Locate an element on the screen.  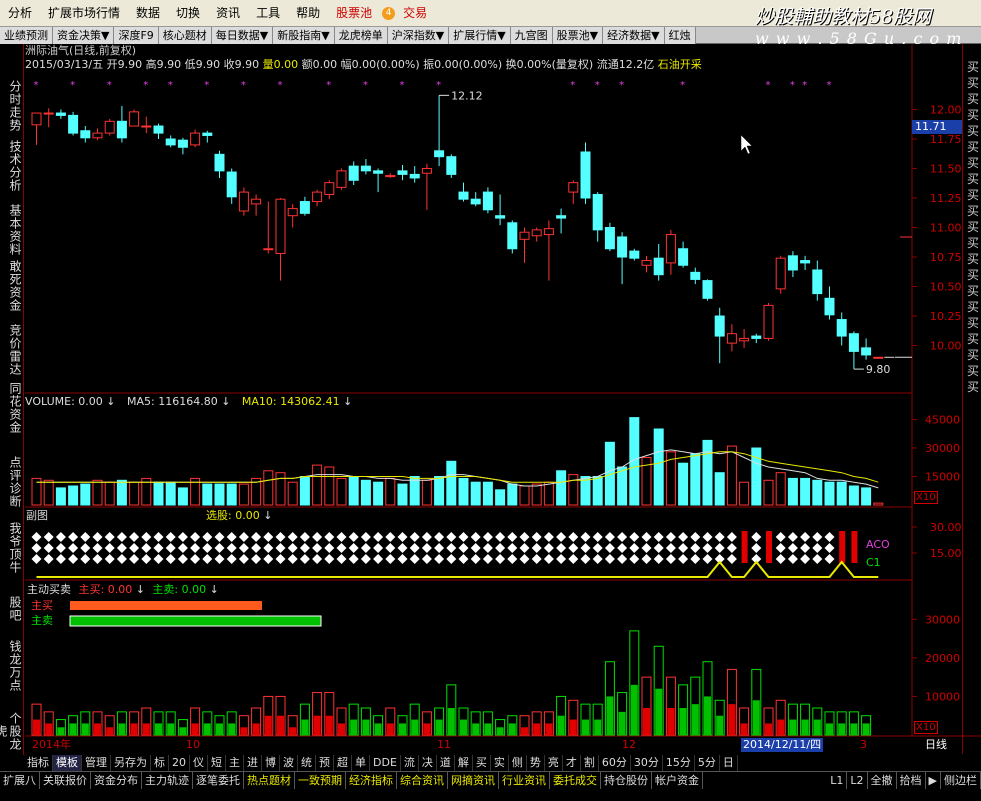
indicator-tab-24: 势 is located at coordinates (536, 762).